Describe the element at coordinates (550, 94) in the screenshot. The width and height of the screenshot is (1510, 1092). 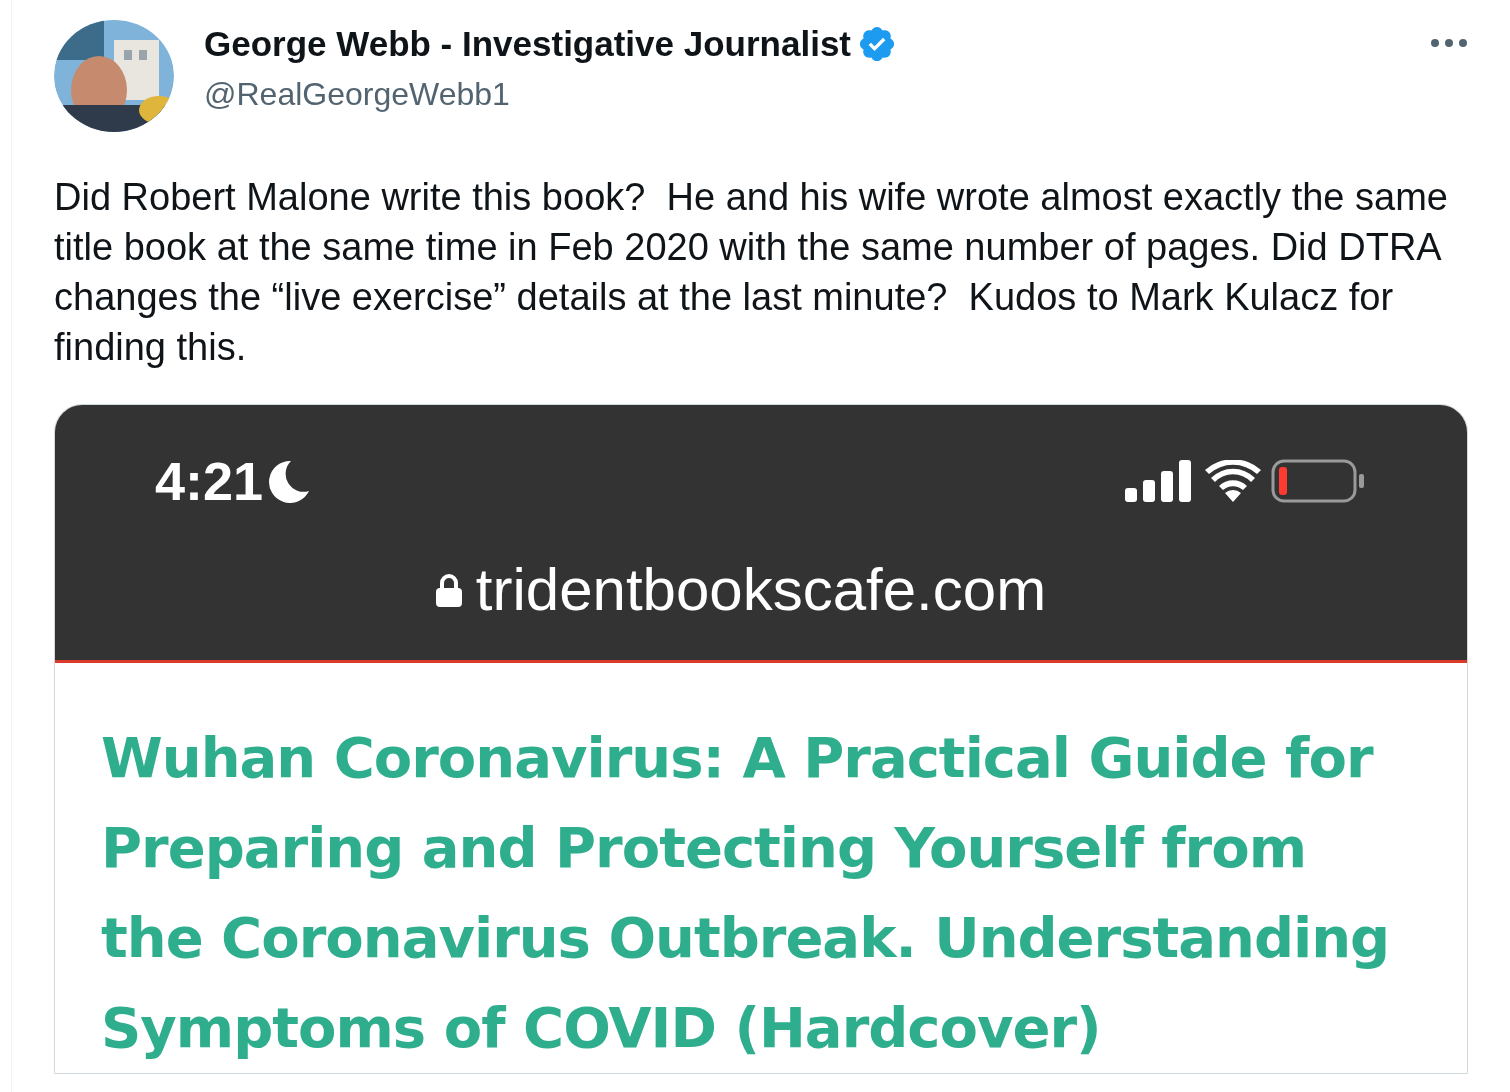
I see `author-handle: @RealGeorgeWebb1` at that location.